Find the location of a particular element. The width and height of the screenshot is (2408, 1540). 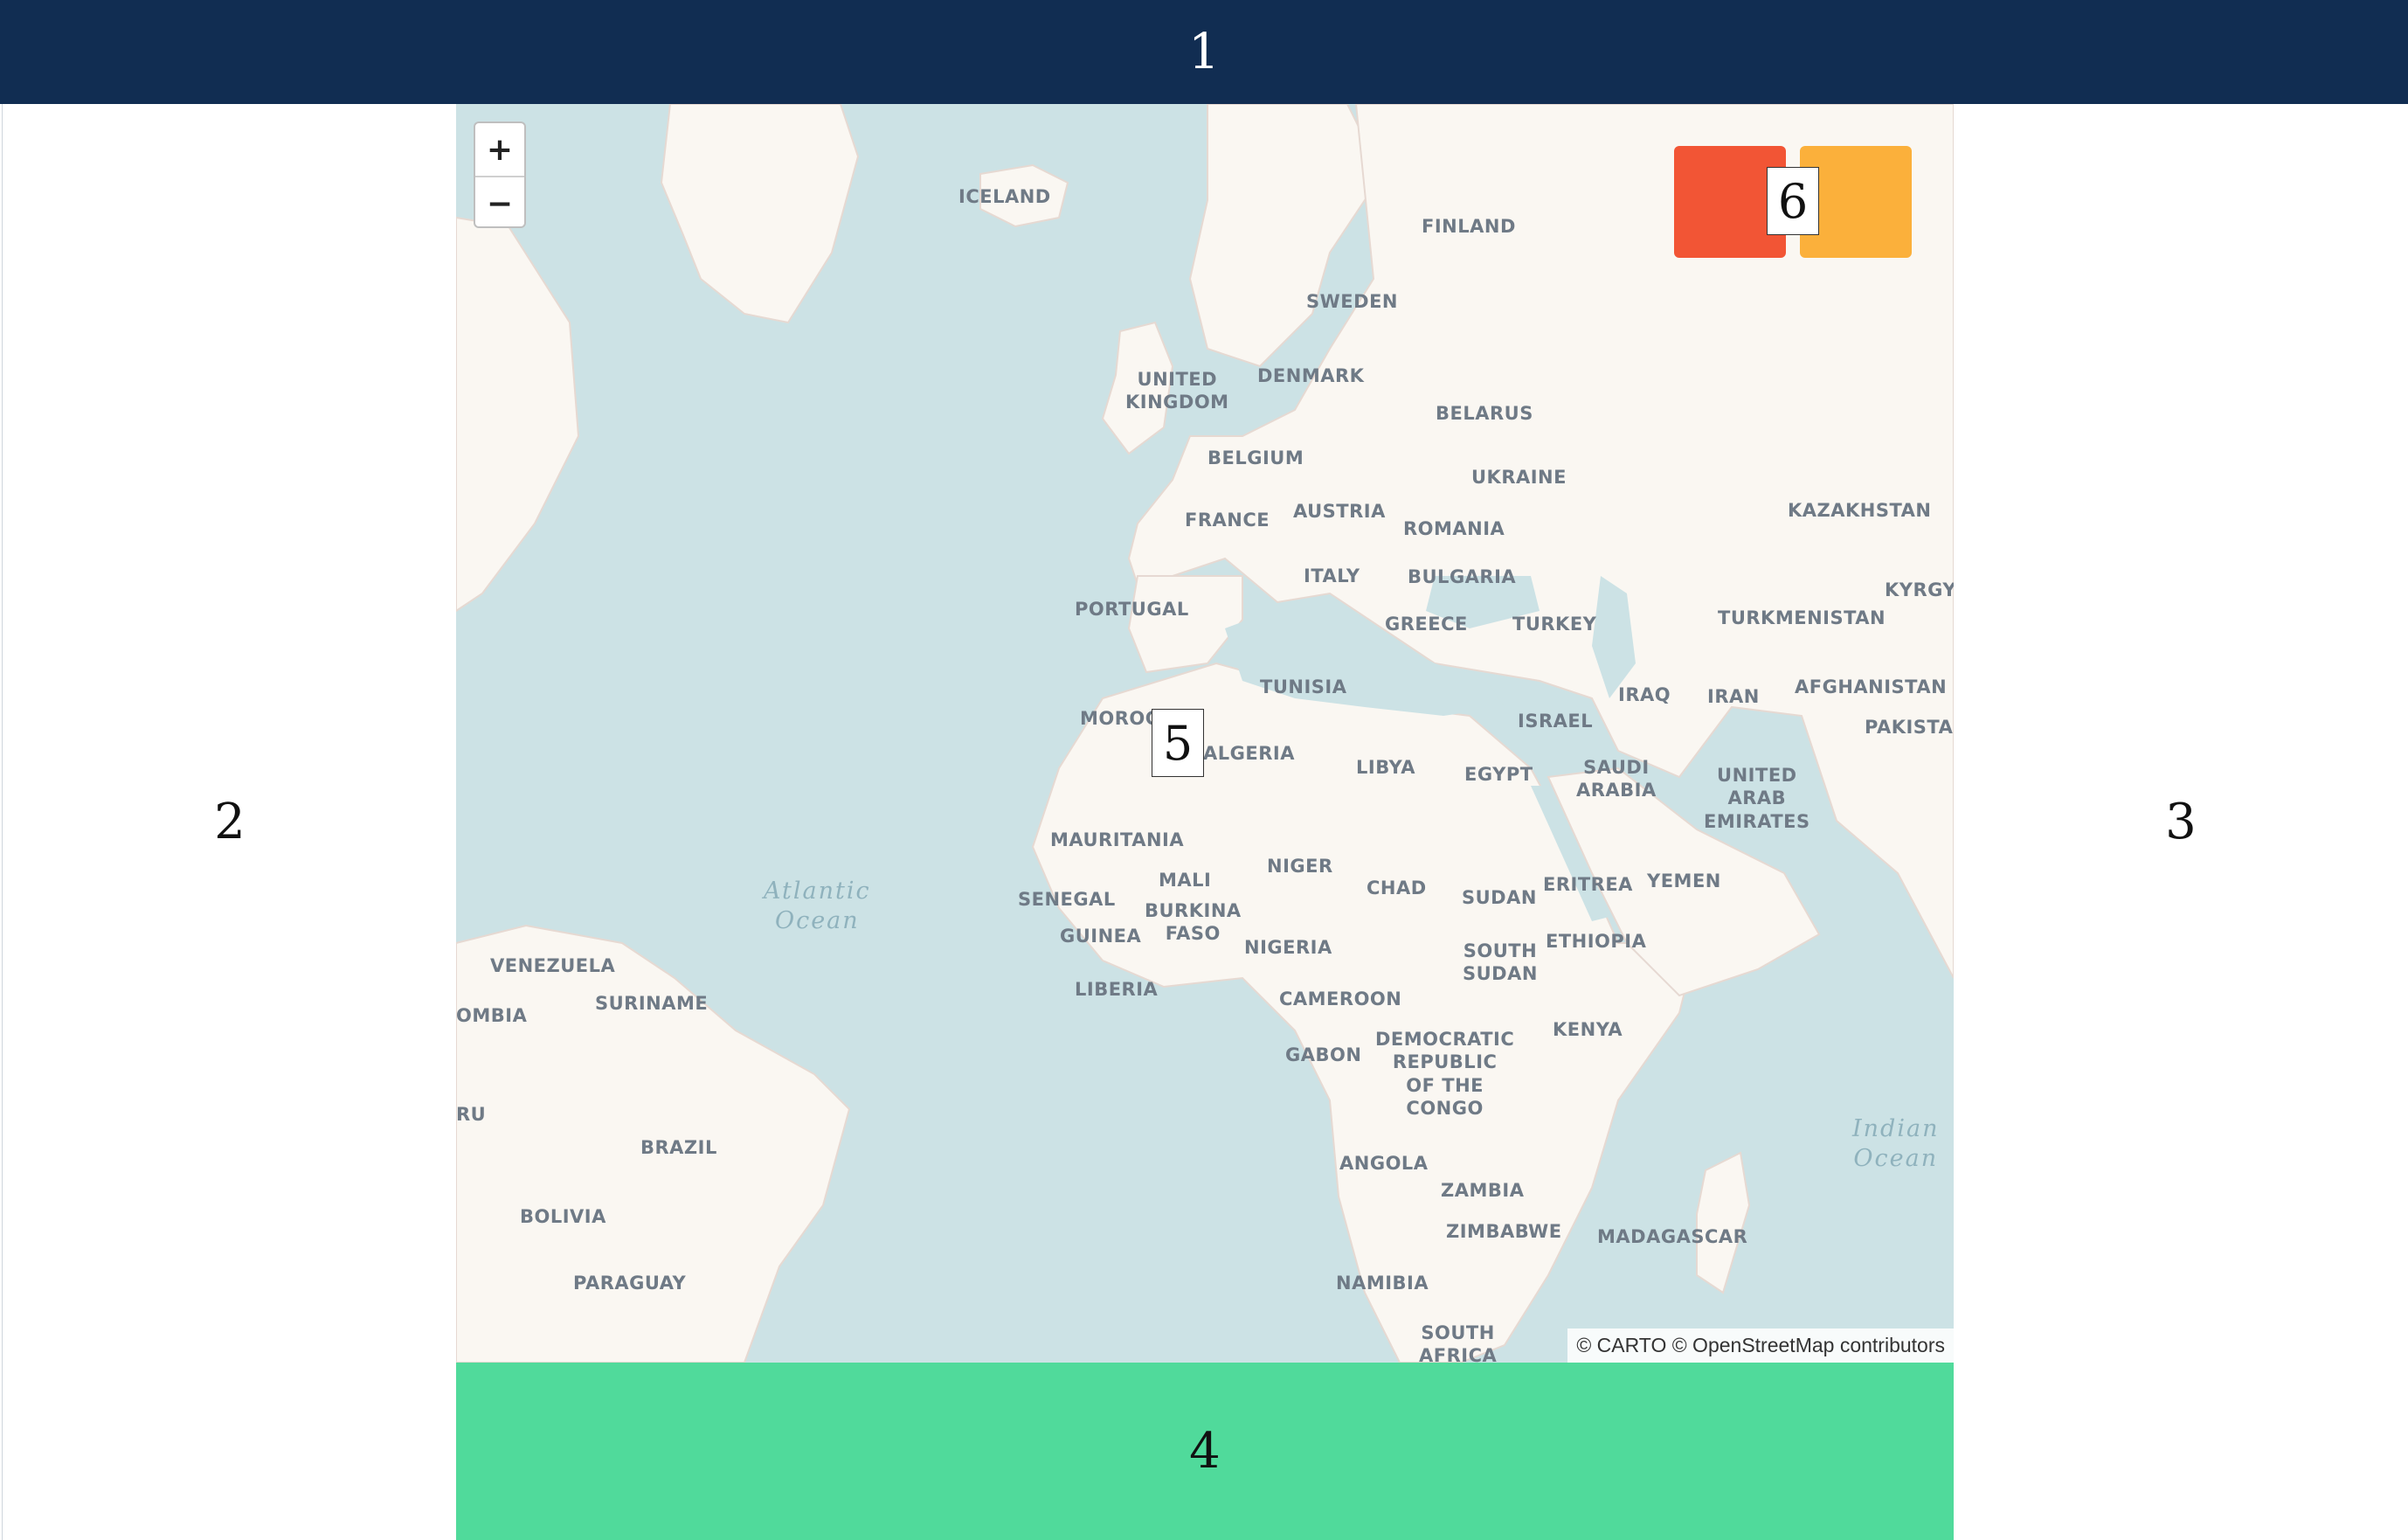

label-bulgaria: BULGARIA is located at coordinates (1462, 576).